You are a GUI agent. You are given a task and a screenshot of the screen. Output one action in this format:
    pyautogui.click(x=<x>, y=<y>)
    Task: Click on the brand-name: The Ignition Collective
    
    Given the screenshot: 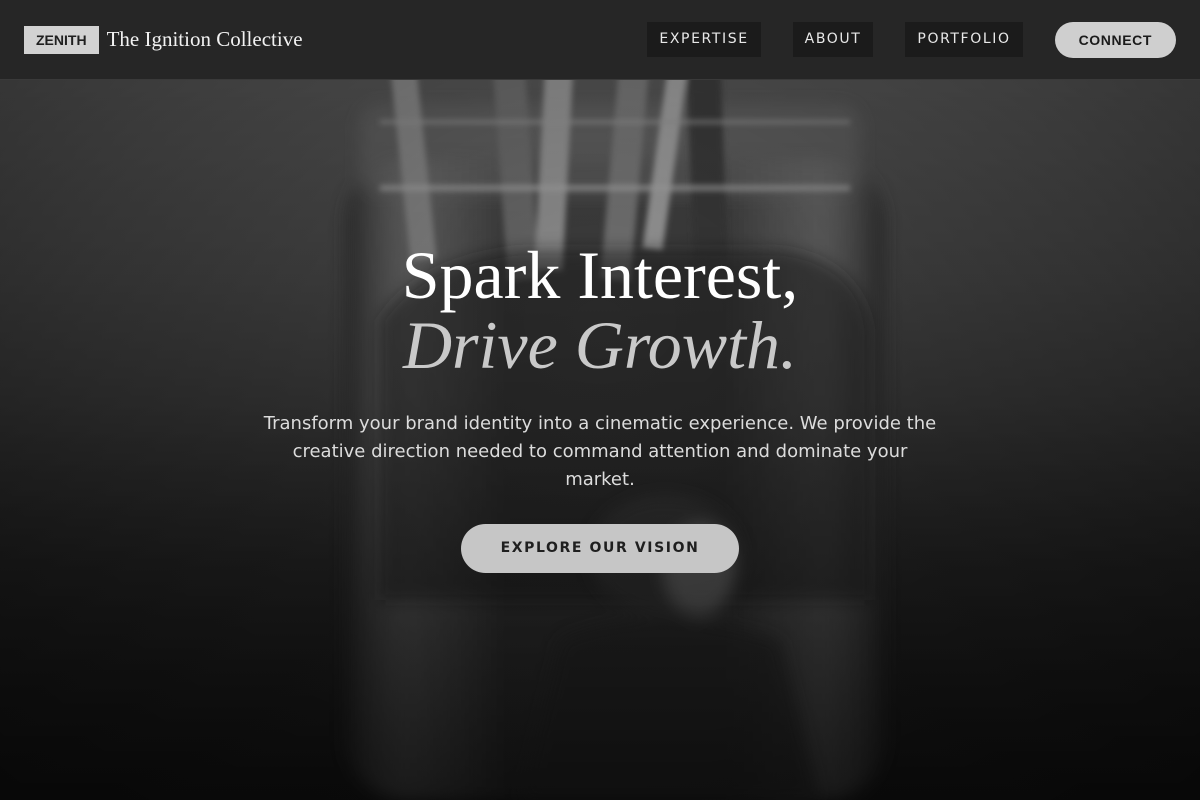 What is the action you would take?
    pyautogui.click(x=205, y=39)
    